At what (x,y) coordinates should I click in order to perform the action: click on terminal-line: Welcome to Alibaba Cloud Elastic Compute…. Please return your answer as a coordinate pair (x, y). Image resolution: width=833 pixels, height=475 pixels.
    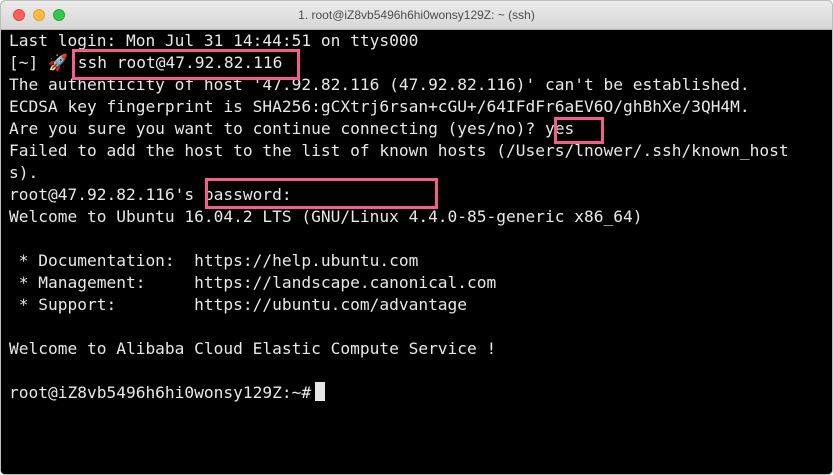
    Looking at the image, I should click on (253, 348).